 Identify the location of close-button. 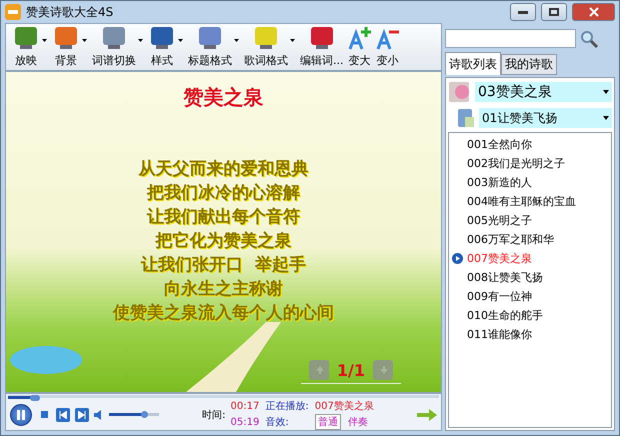
(593, 12).